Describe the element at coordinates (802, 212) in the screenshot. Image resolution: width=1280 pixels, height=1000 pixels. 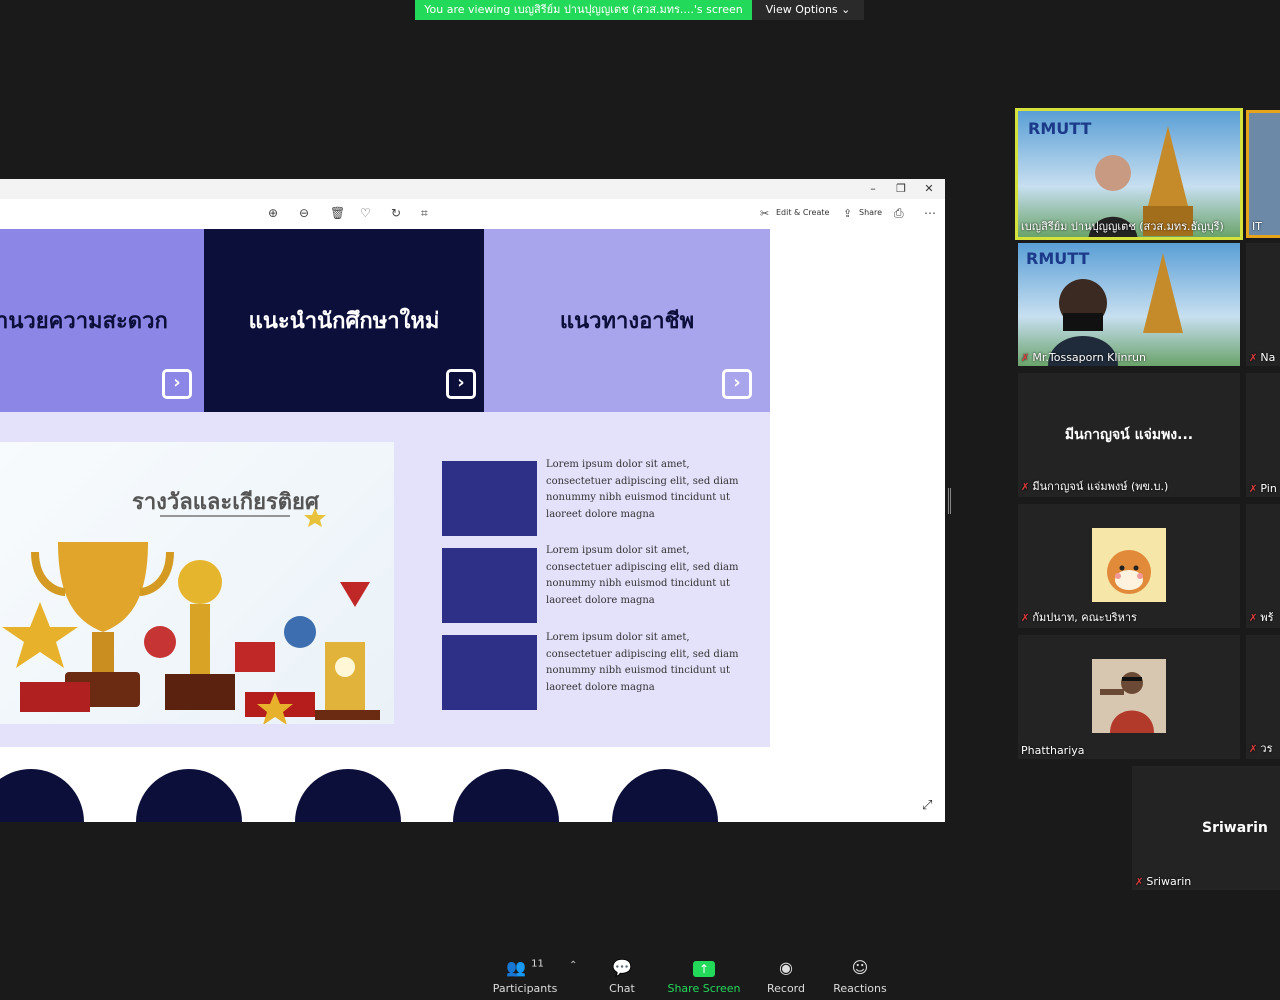
I see `edit-create-button: Edit & Create` at that location.